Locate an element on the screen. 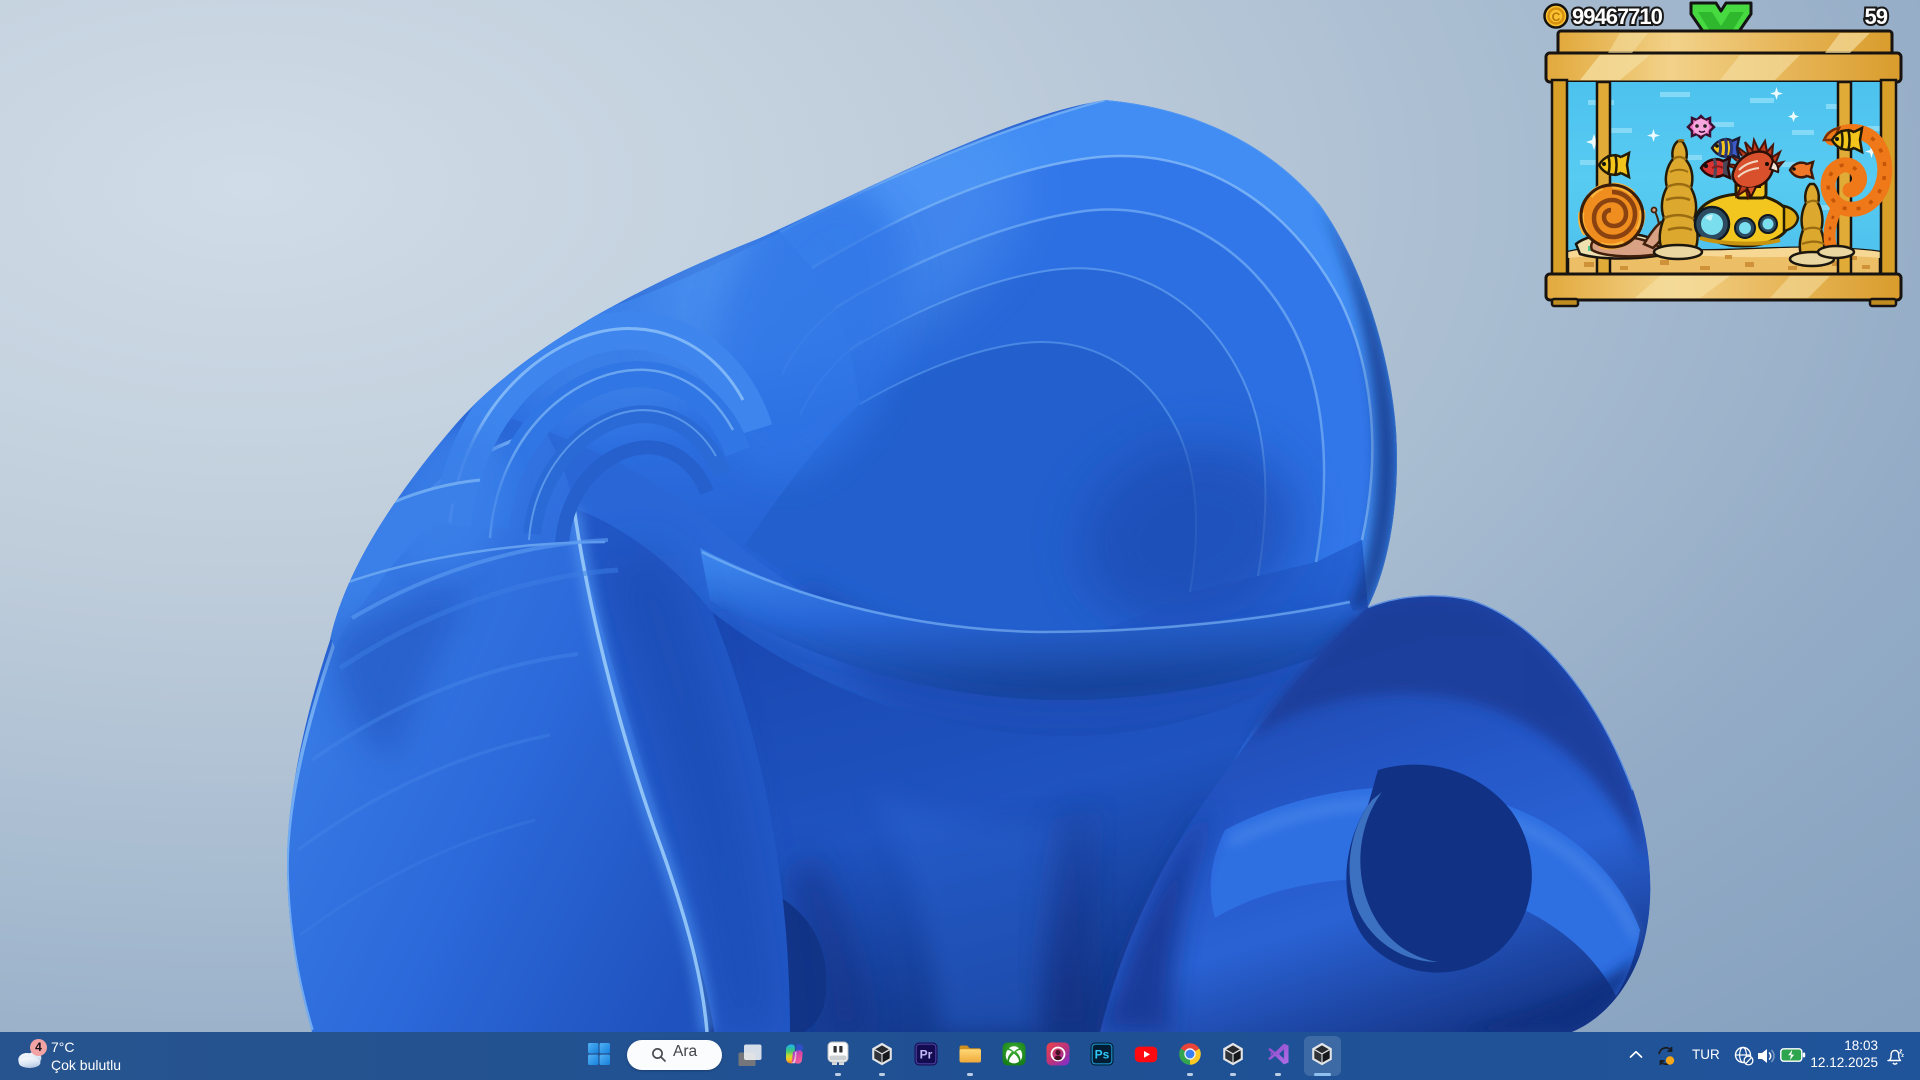  svg-text: 99467710 is located at coordinates (1617, 16).